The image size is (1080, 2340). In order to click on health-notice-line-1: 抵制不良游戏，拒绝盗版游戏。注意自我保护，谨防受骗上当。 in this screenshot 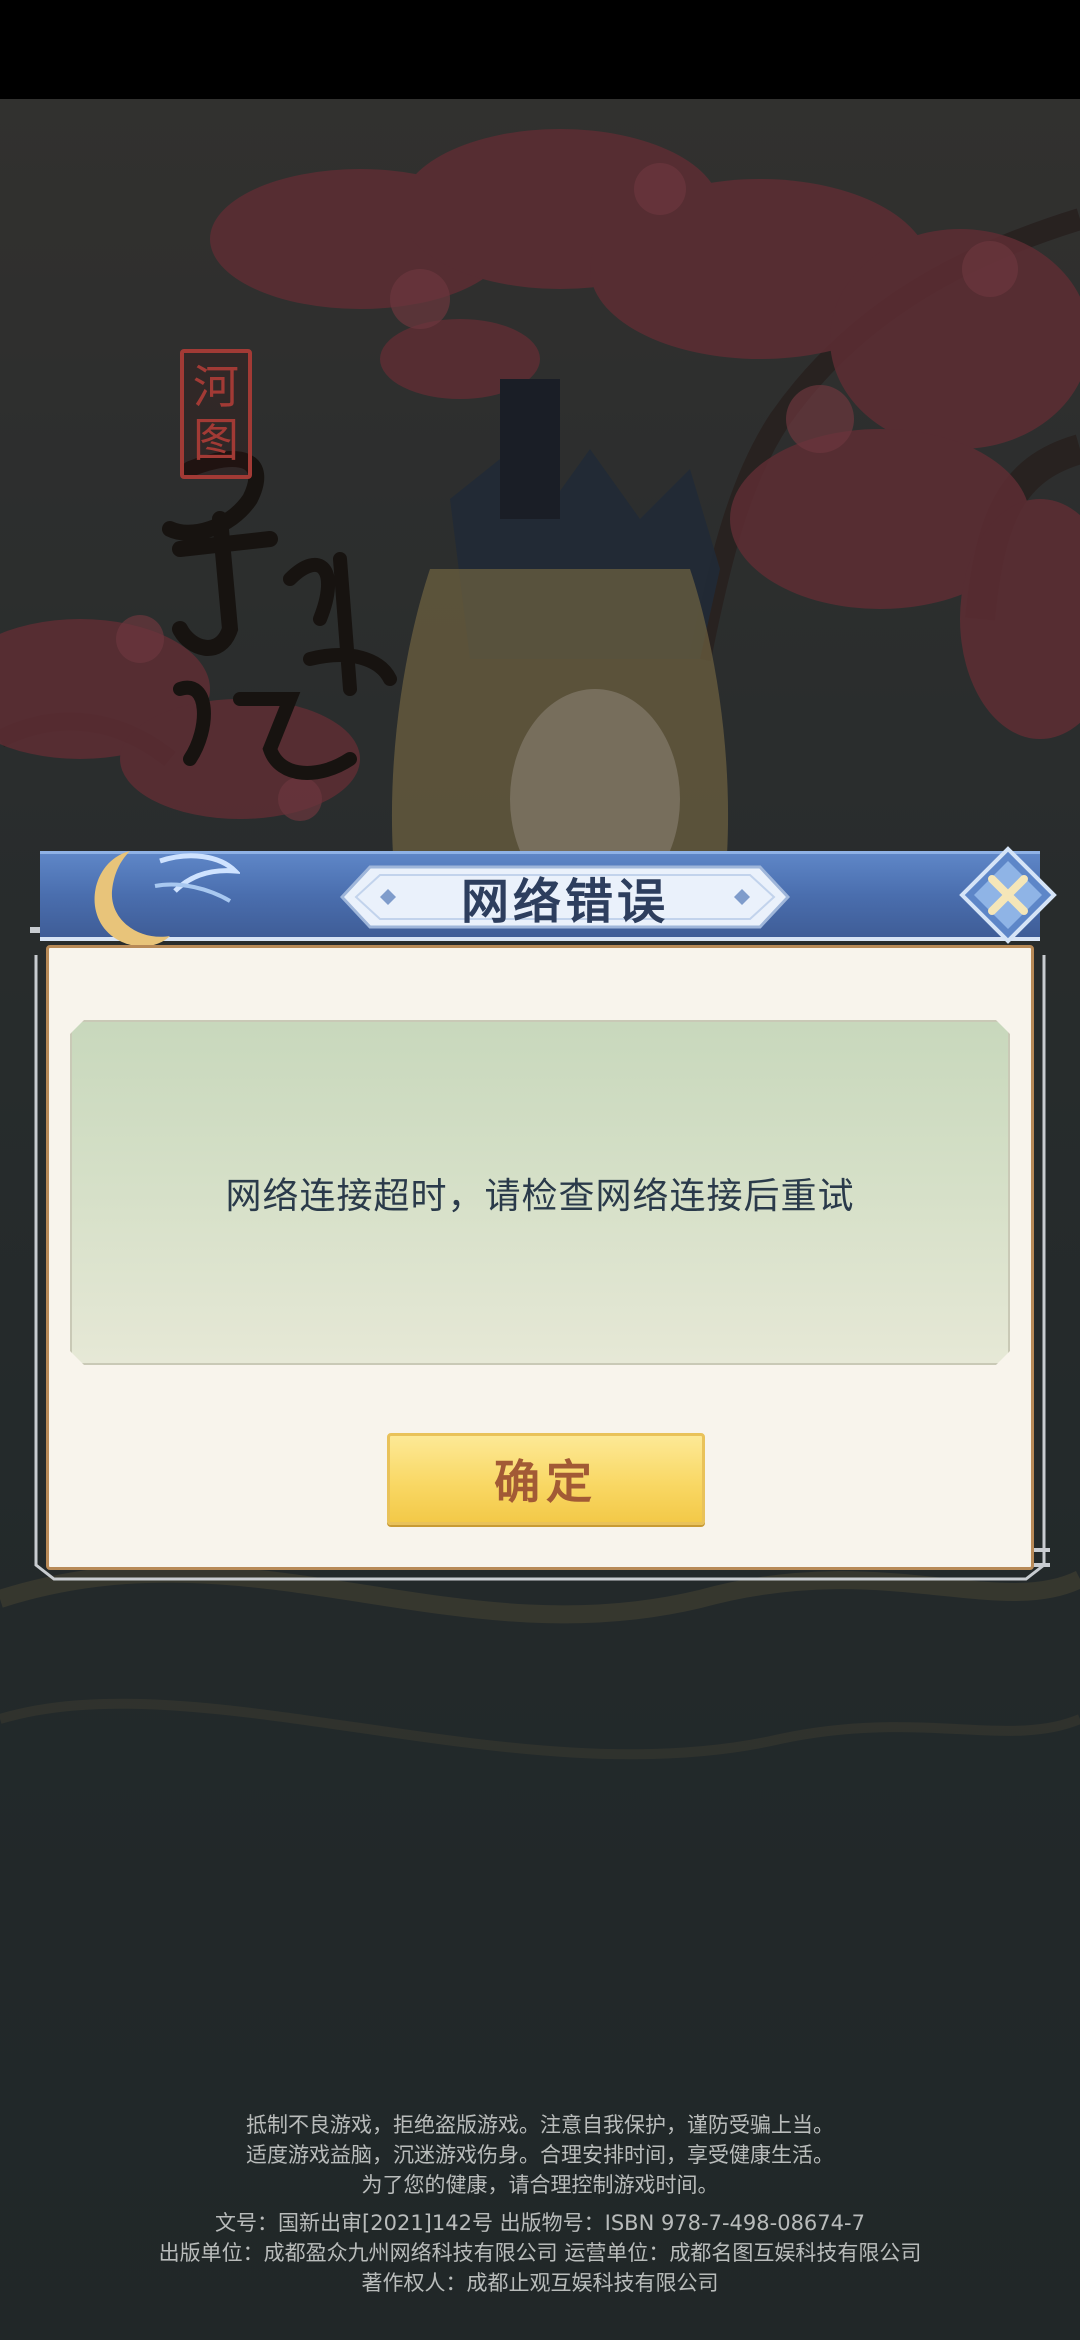, I will do `click(540, 2125)`.